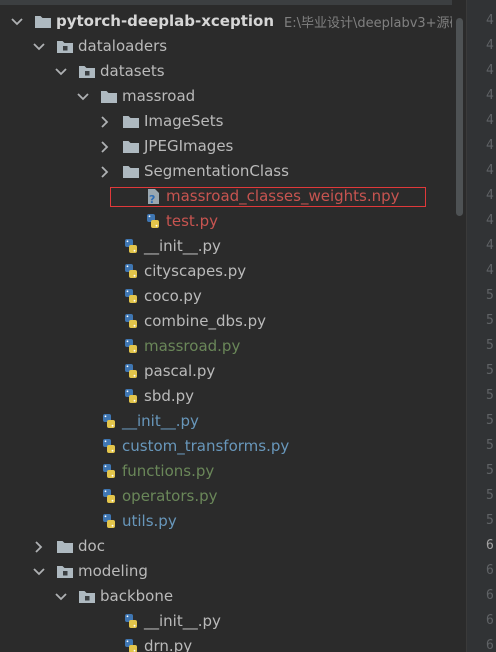  What do you see at coordinates (205, 321) in the screenshot?
I see `tree-item-label: combine_dbs.py` at bounding box center [205, 321].